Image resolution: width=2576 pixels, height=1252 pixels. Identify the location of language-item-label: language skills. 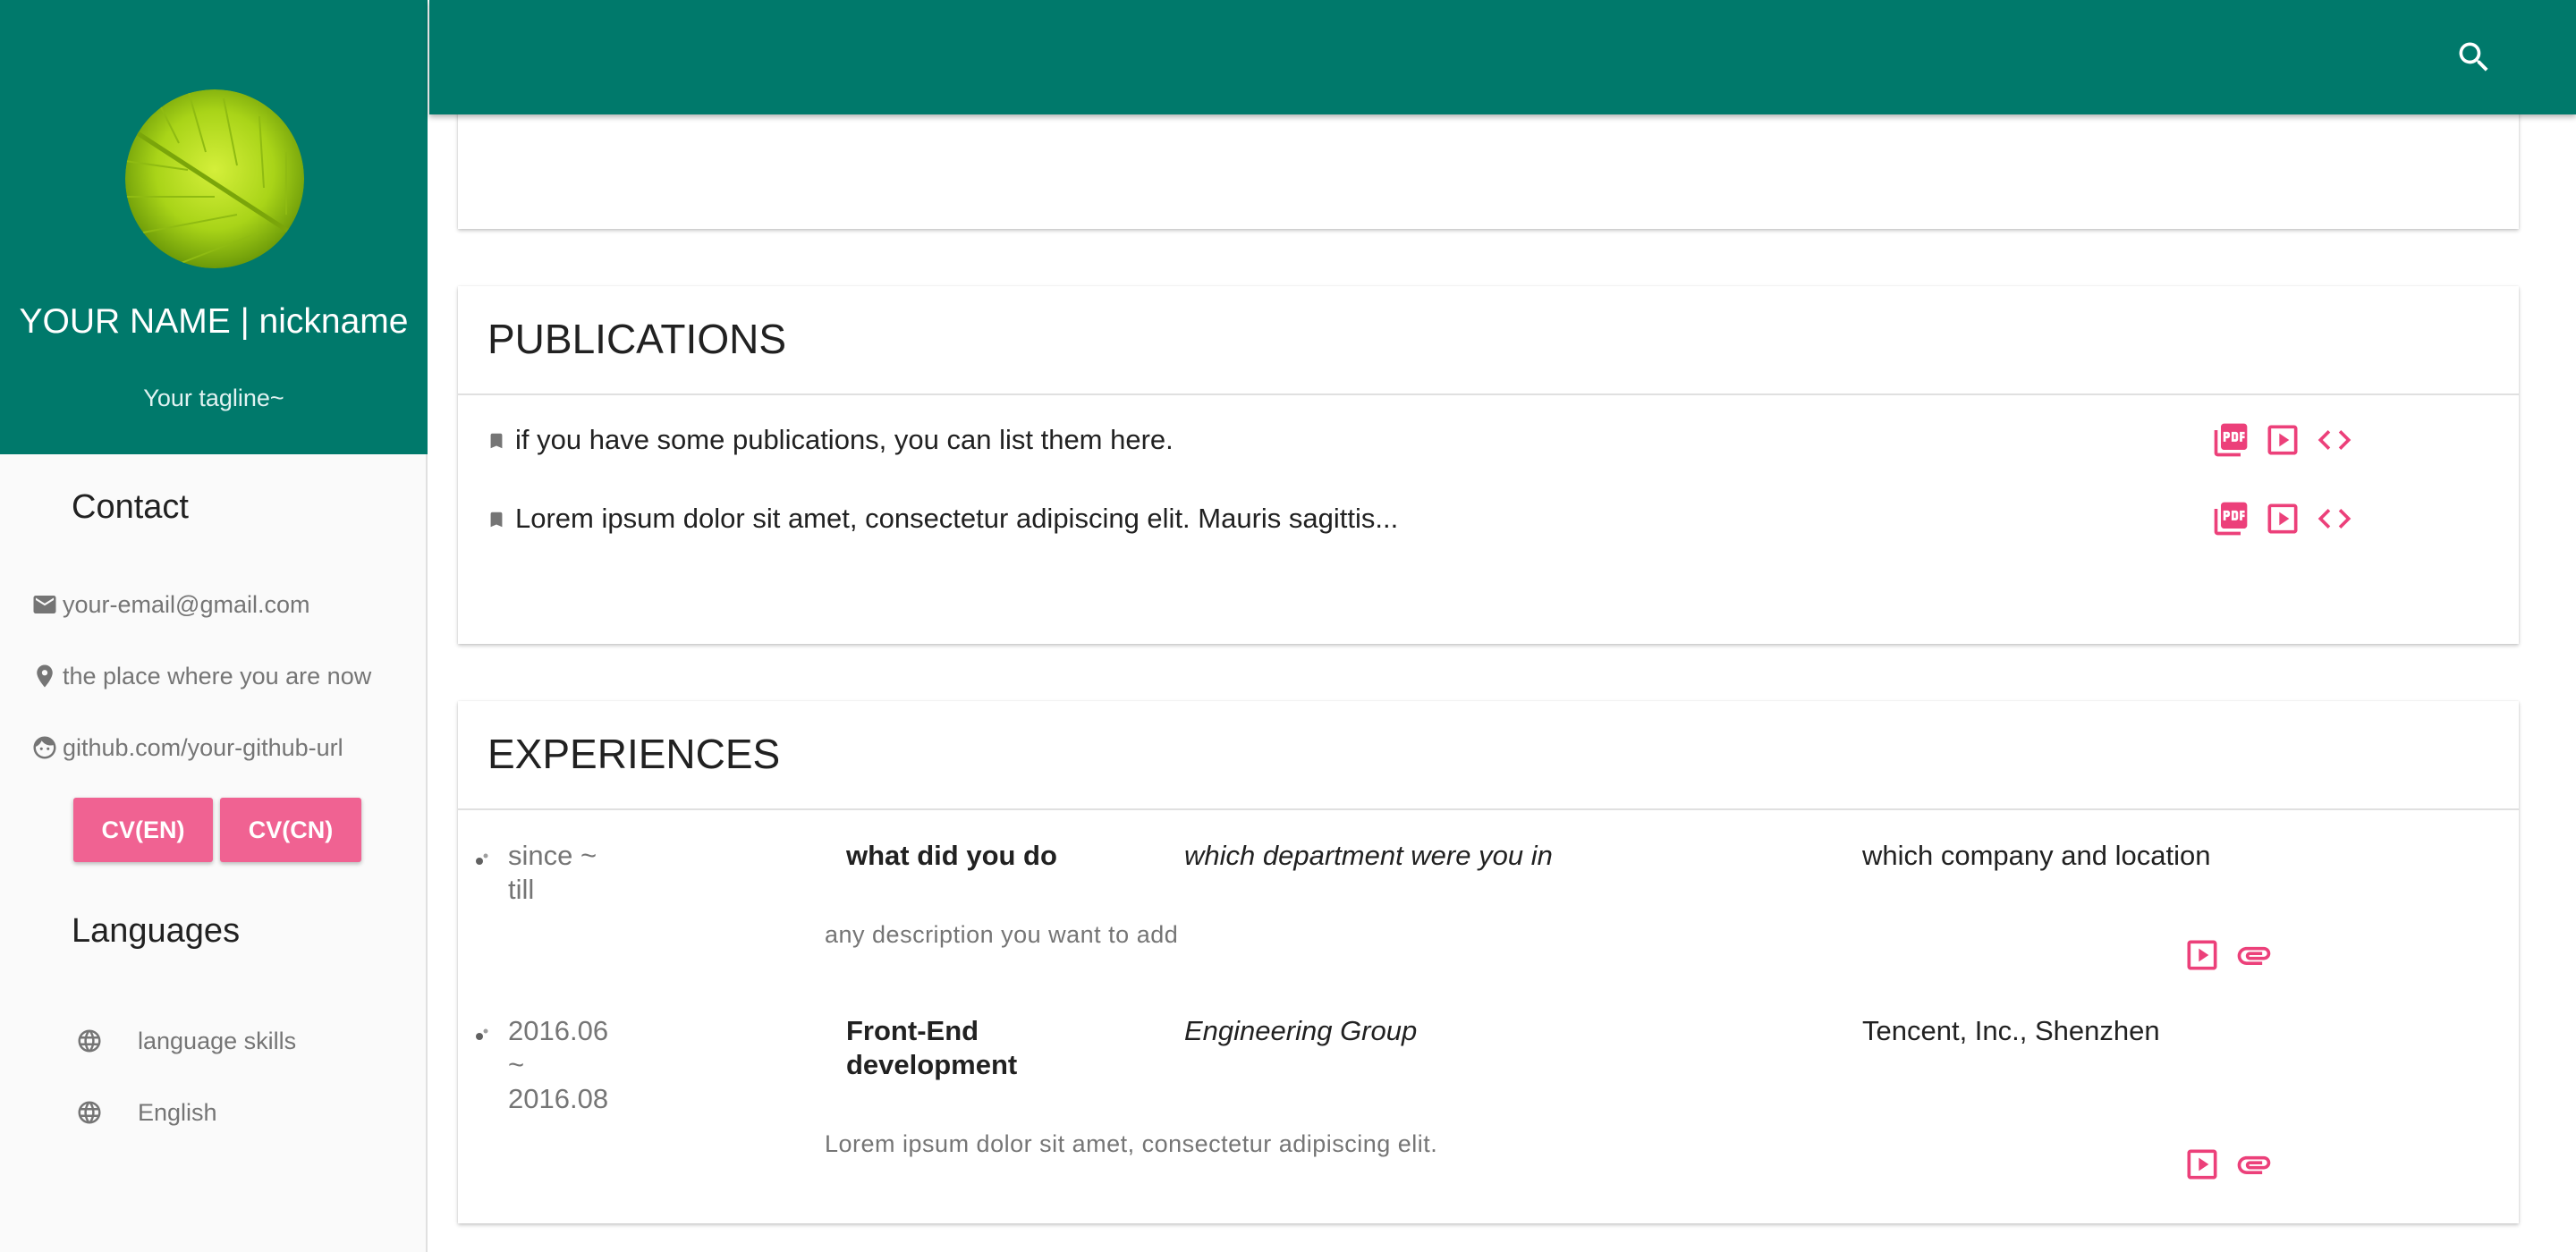
(217, 1040).